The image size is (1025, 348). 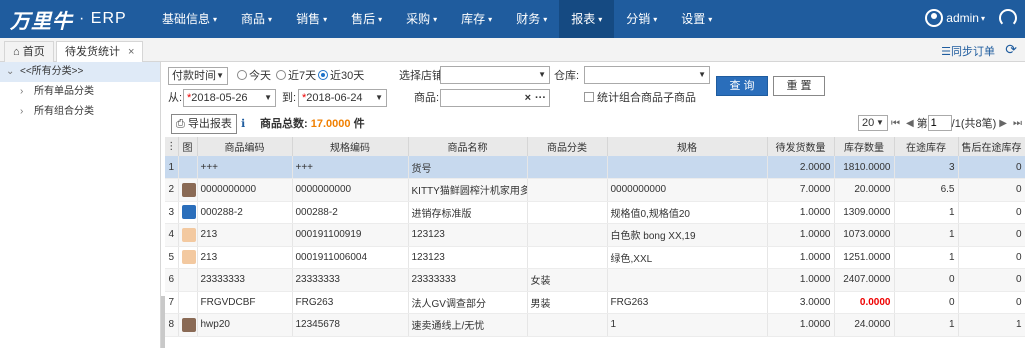 I want to click on column-header: 图, so click(x=188, y=146).